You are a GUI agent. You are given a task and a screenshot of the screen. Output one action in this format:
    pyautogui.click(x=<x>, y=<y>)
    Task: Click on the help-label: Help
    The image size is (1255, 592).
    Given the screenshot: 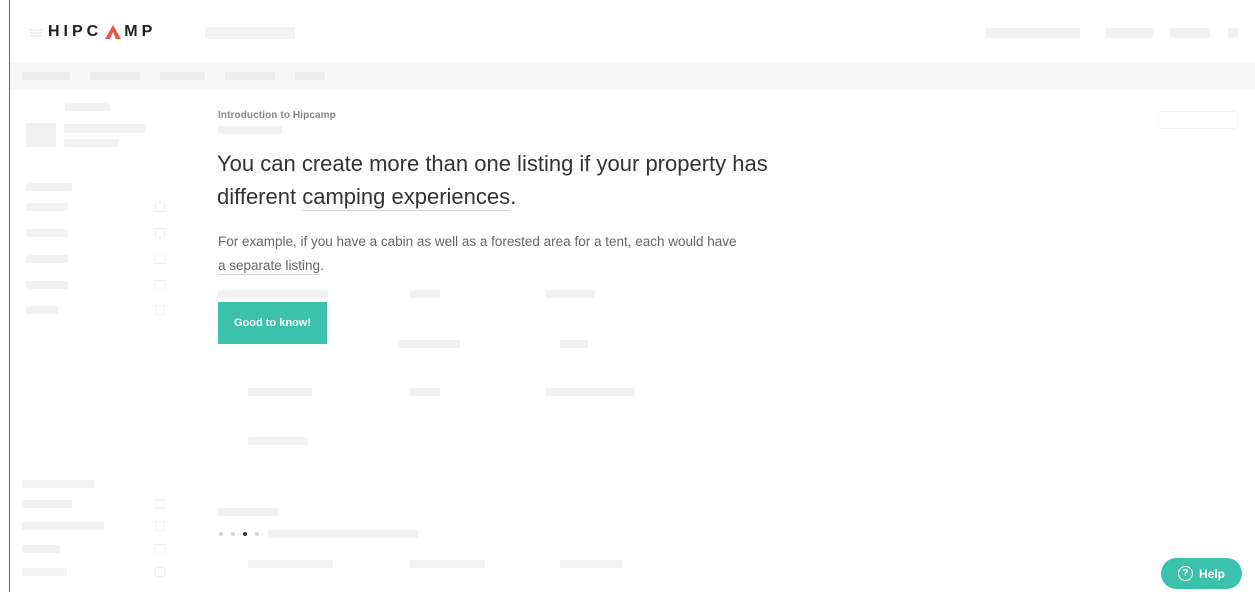 What is the action you would take?
    pyautogui.click(x=1211, y=573)
    